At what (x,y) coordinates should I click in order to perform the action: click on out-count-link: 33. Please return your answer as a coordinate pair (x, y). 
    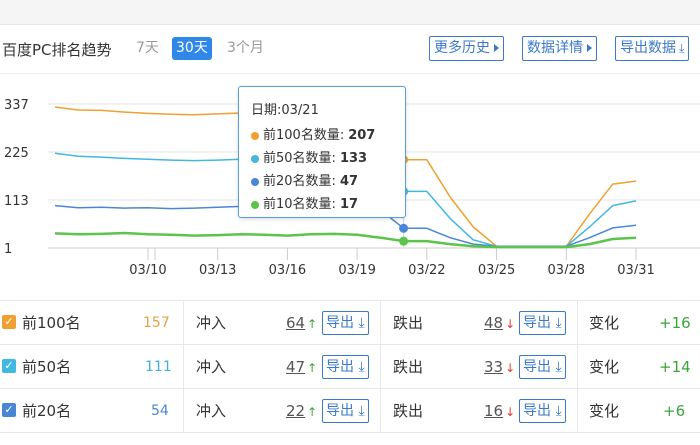
    Looking at the image, I should click on (493, 367).